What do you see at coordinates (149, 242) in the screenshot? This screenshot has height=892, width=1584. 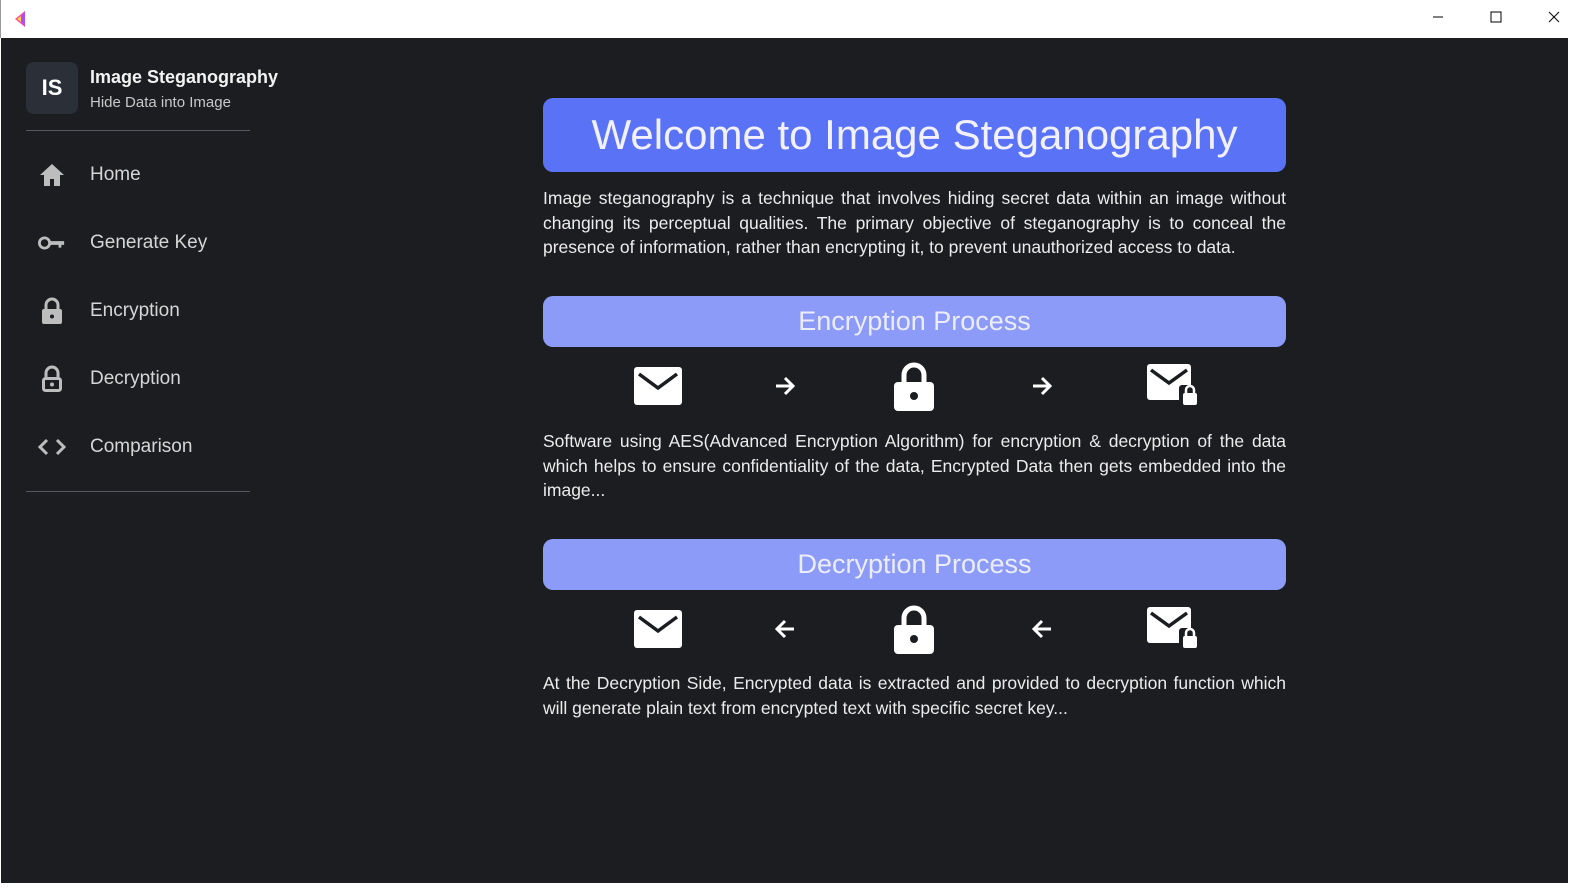 I see `sidebar-item-label: Generate Key` at bounding box center [149, 242].